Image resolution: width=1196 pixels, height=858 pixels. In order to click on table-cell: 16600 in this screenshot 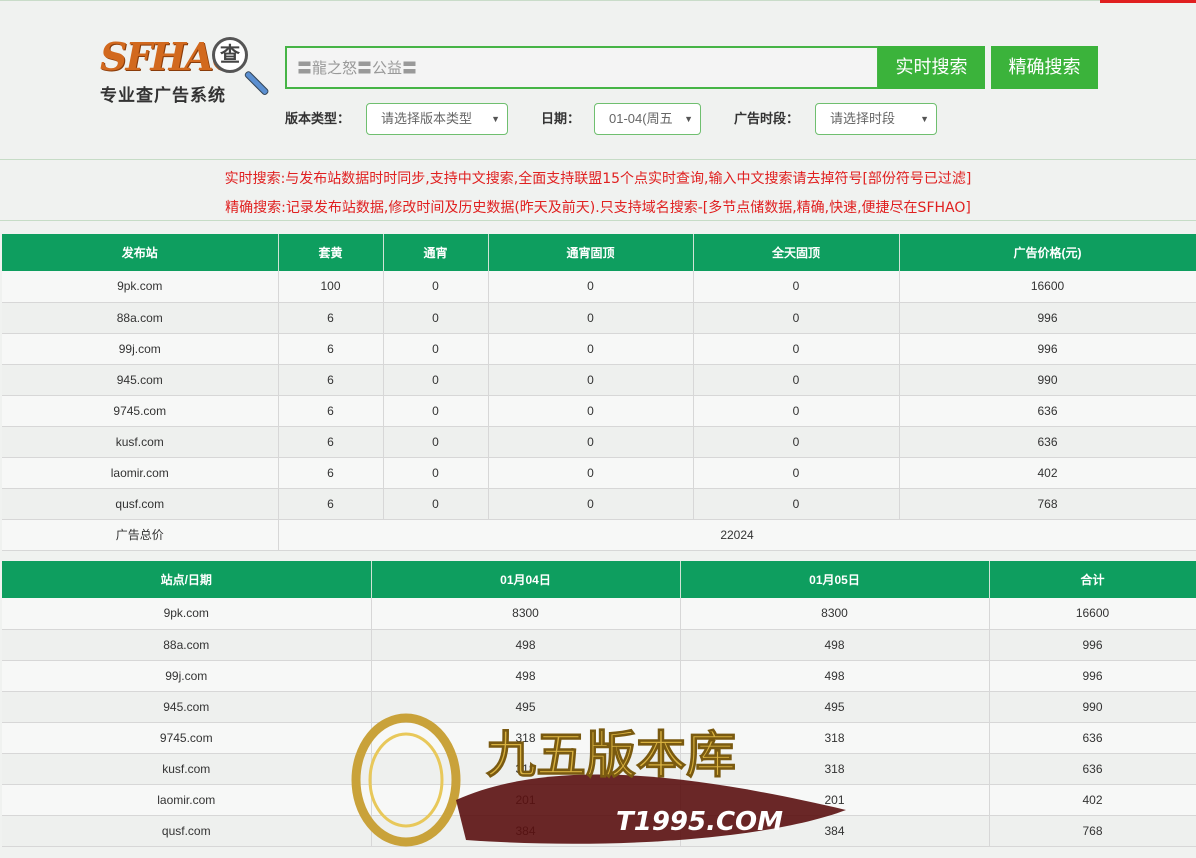, I will do `click(1047, 287)`.